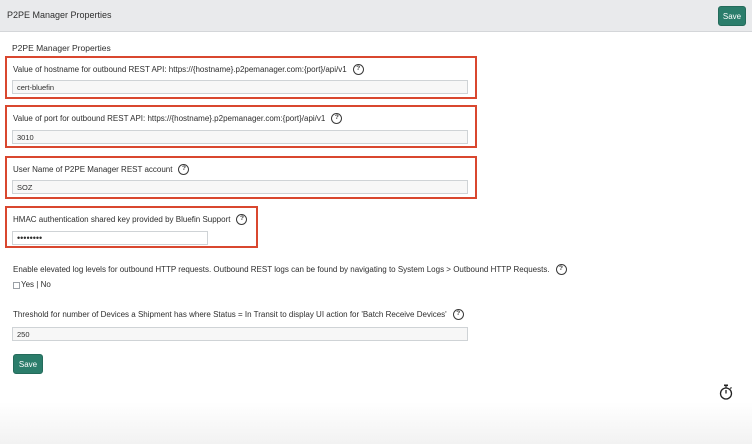 This screenshot has width=752, height=444. What do you see at coordinates (732, 16) in the screenshot?
I see `header-save-button: Save` at bounding box center [732, 16].